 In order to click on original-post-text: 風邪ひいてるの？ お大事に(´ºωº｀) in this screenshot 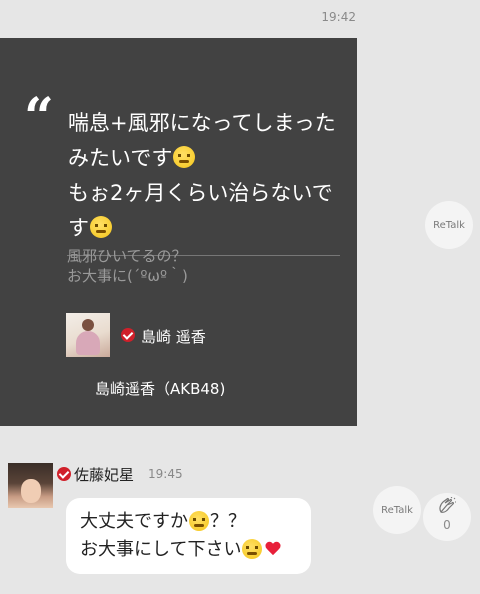, I will do `click(202, 266)`.